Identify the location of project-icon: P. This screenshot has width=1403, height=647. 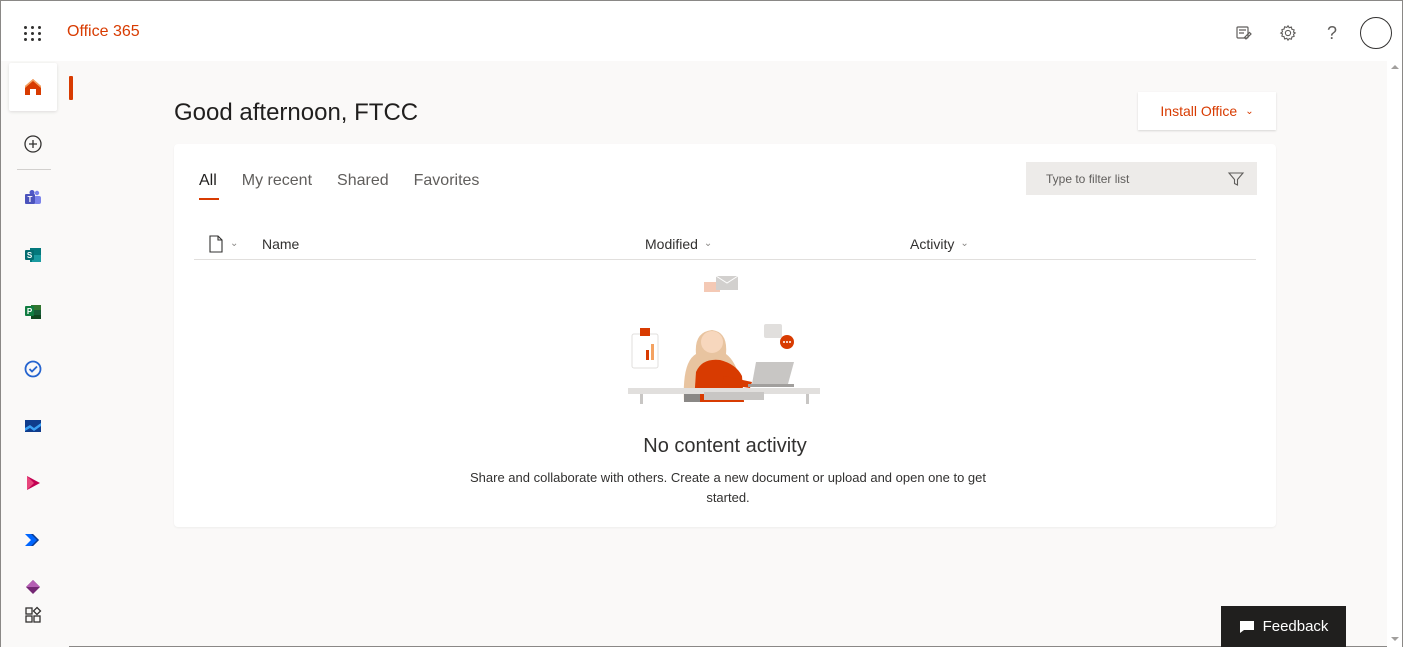
(33, 312).